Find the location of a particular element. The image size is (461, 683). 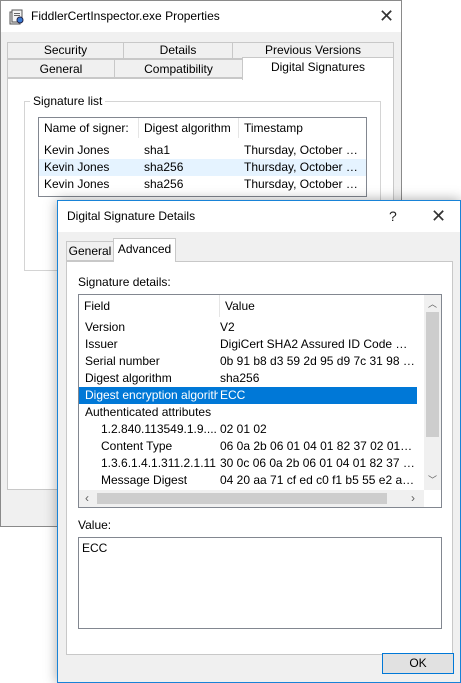

tab-compatibility: Compatibility is located at coordinates (178, 68).